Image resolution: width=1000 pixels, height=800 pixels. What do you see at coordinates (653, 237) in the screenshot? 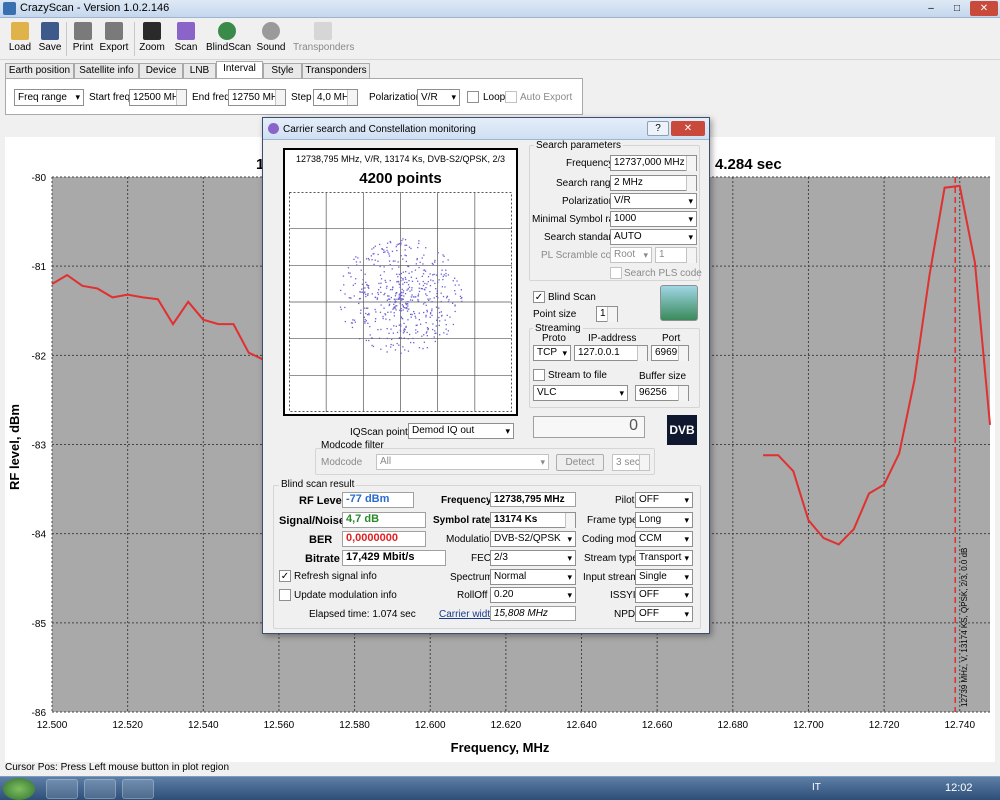
I see `search-standard-select: AUTO` at bounding box center [653, 237].